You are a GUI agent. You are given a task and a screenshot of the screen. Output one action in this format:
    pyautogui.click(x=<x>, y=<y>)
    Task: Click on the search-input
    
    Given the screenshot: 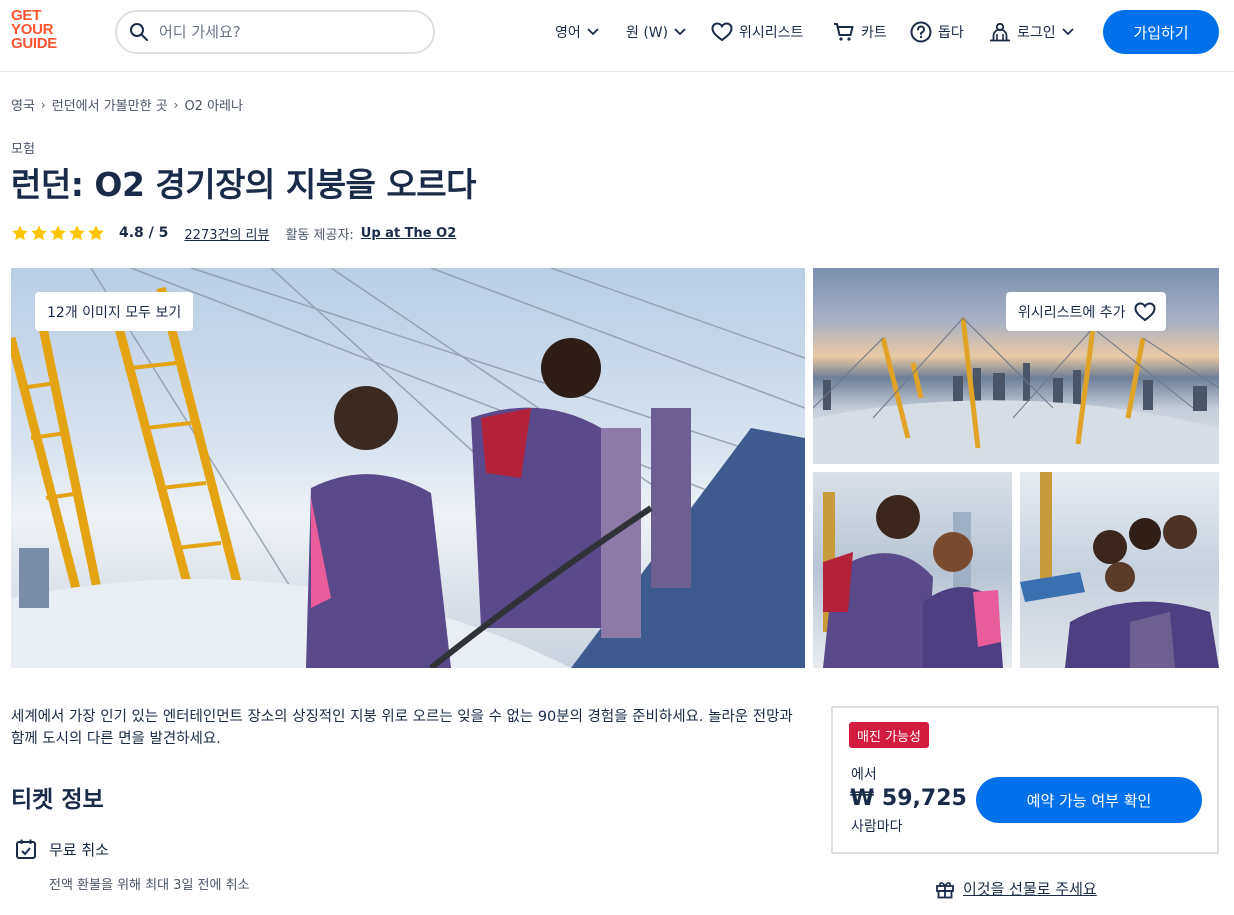 What is the action you would take?
    pyautogui.click(x=284, y=32)
    